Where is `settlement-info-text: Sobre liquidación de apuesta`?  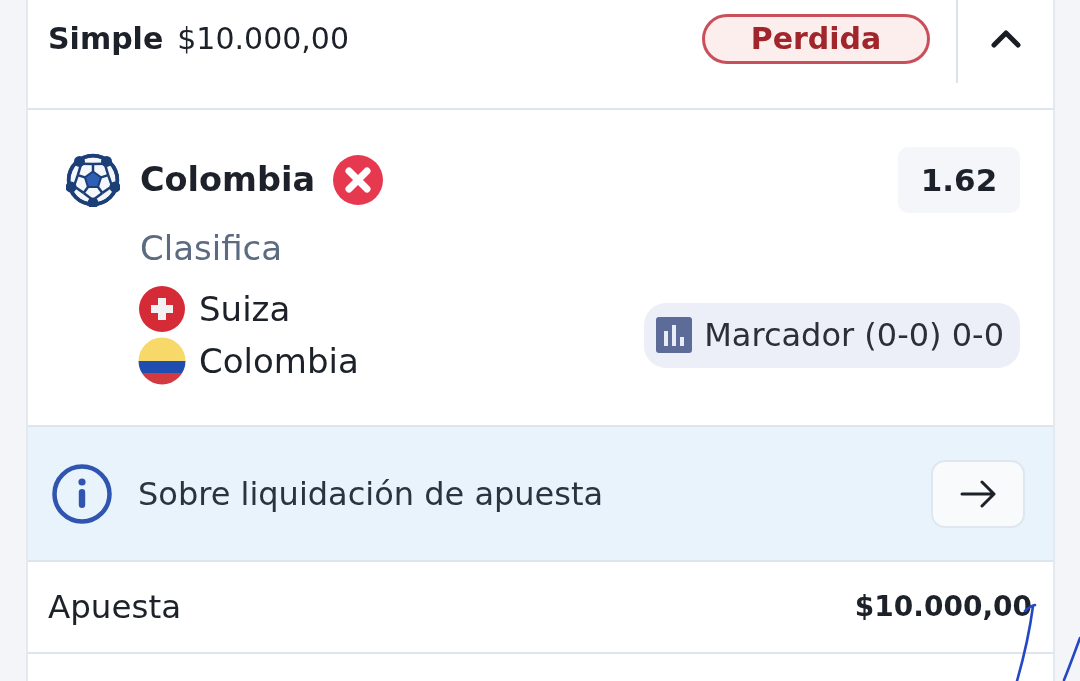 settlement-info-text: Sobre liquidación de apuesta is located at coordinates (371, 494).